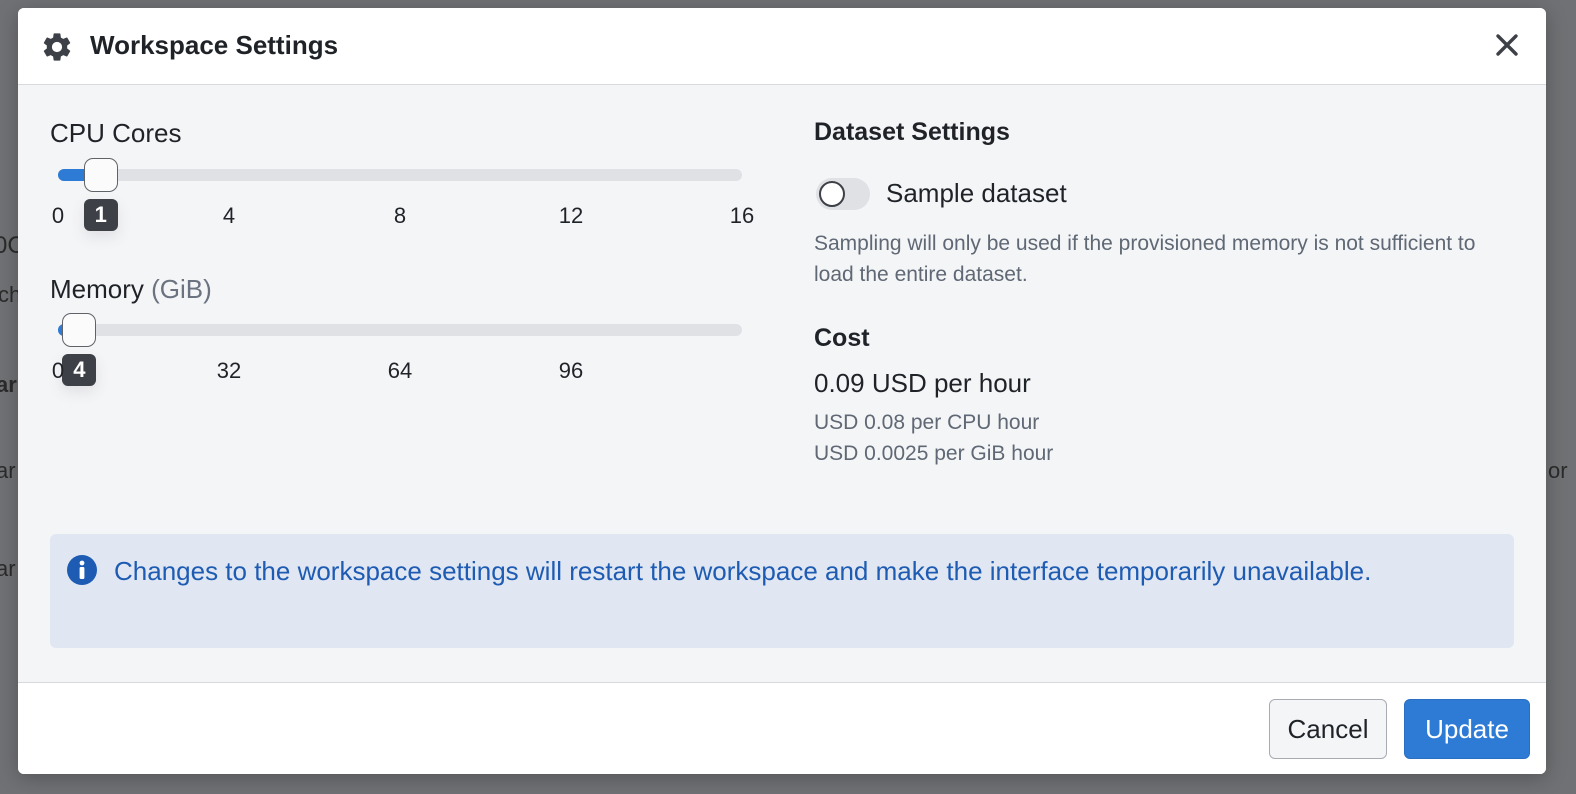  Describe the element at coordinates (1328, 729) in the screenshot. I see `cancel-button: Cancel` at that location.